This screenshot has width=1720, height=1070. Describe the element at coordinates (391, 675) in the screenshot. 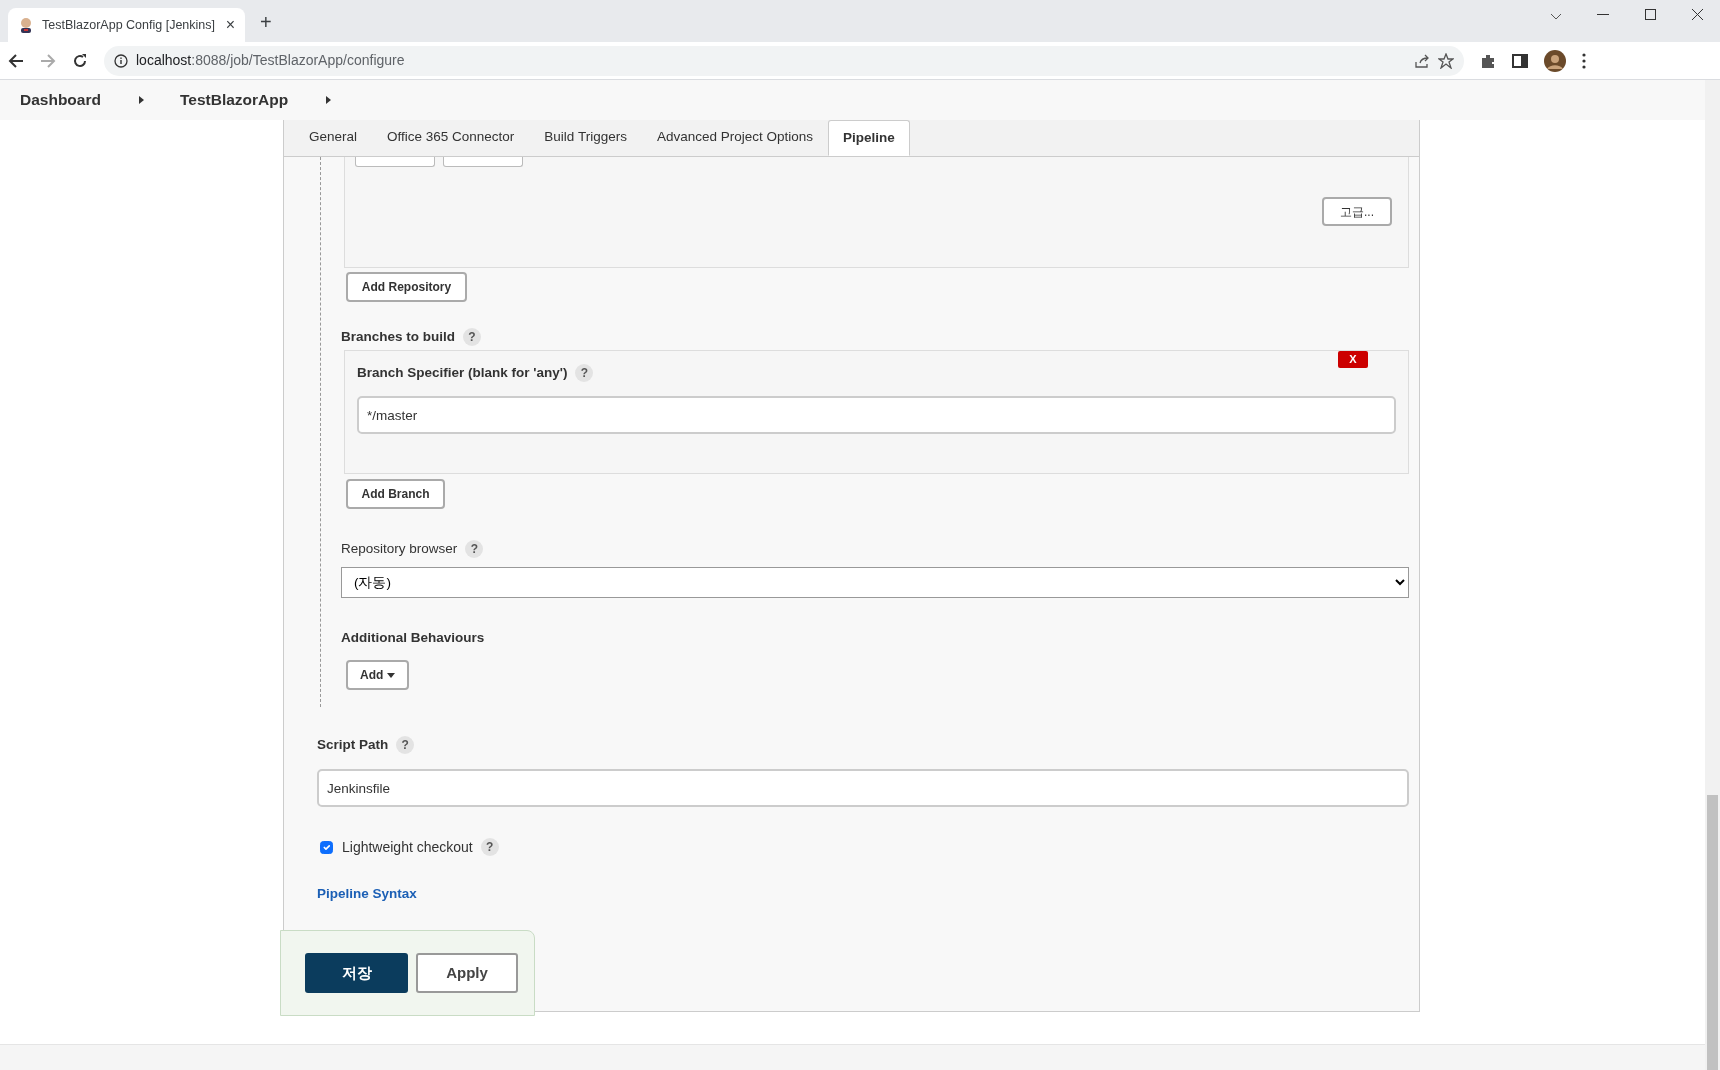

I see `caret-icon` at that location.